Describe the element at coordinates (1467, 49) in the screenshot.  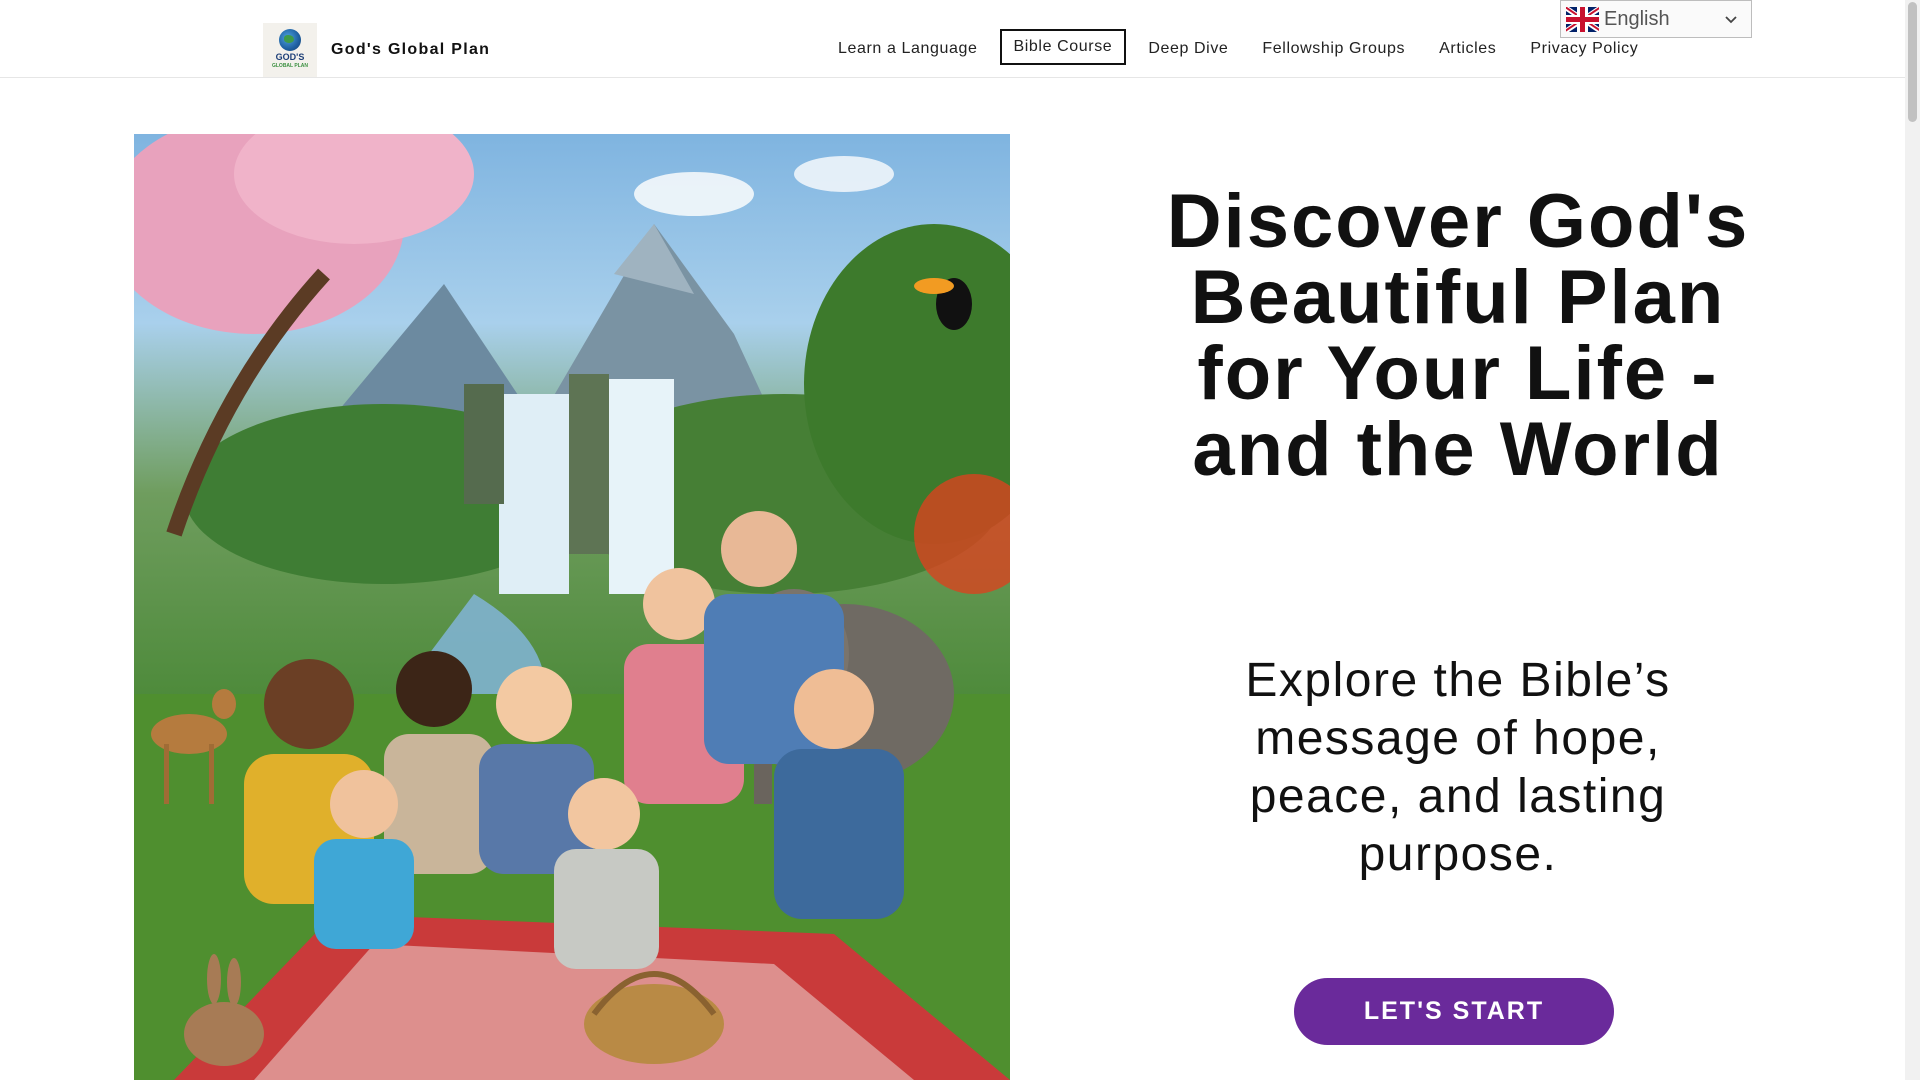
I see `nav-articles: Articles` at that location.